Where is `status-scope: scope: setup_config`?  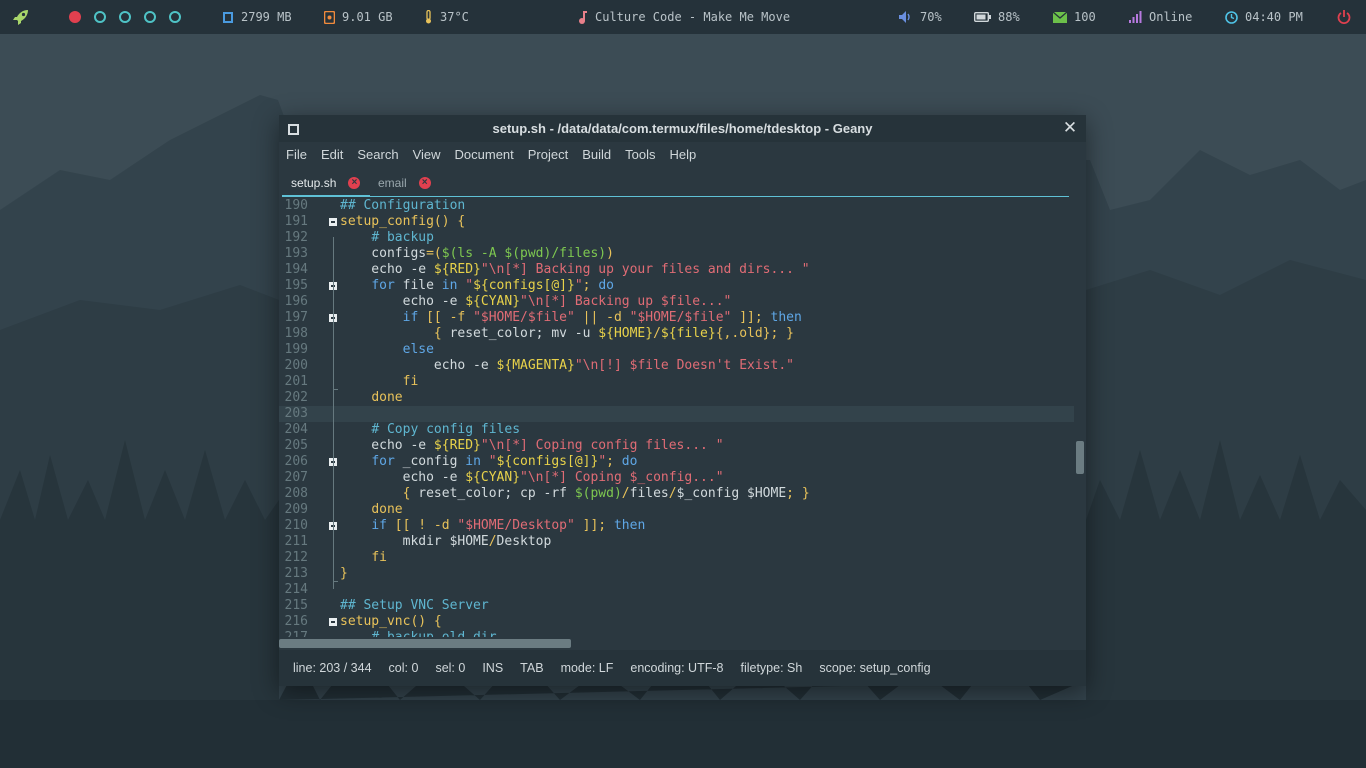 status-scope: scope: setup_config is located at coordinates (875, 668).